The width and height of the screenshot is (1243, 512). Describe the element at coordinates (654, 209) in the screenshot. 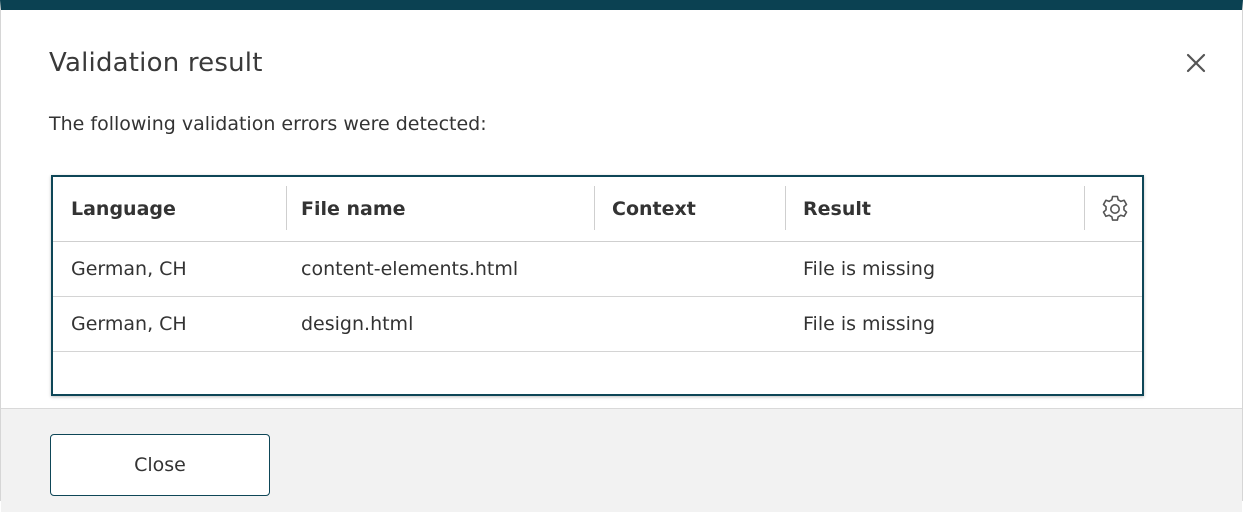

I see `column-header-context: Context` at that location.